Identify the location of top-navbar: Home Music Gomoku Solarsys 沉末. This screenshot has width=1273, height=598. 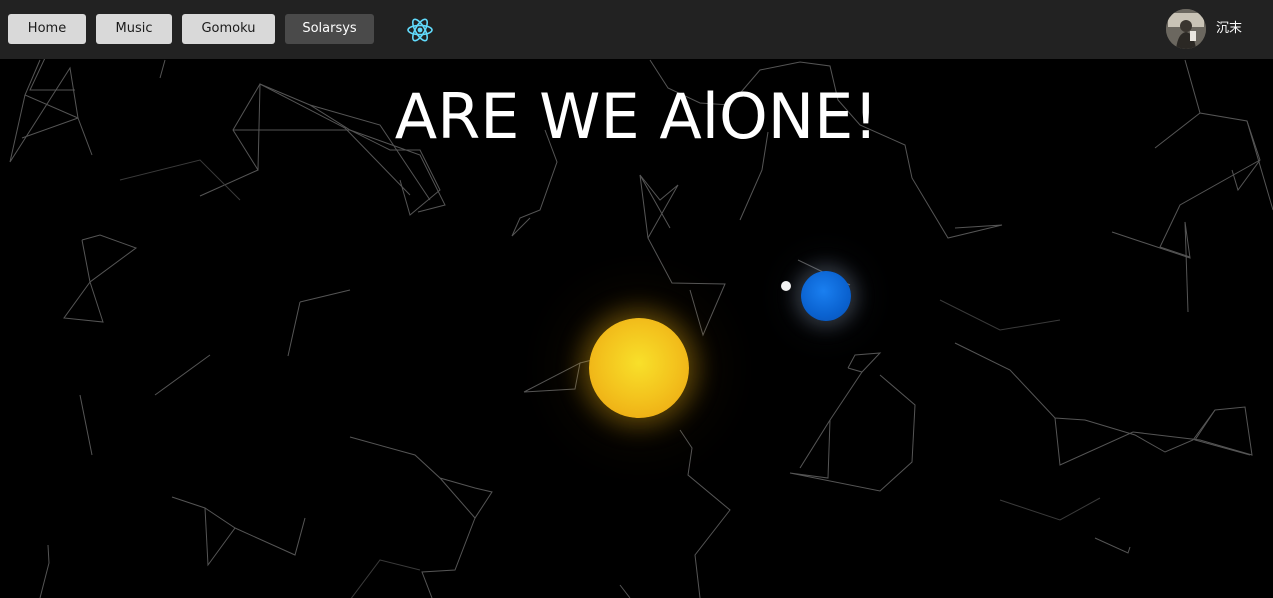
(636, 29).